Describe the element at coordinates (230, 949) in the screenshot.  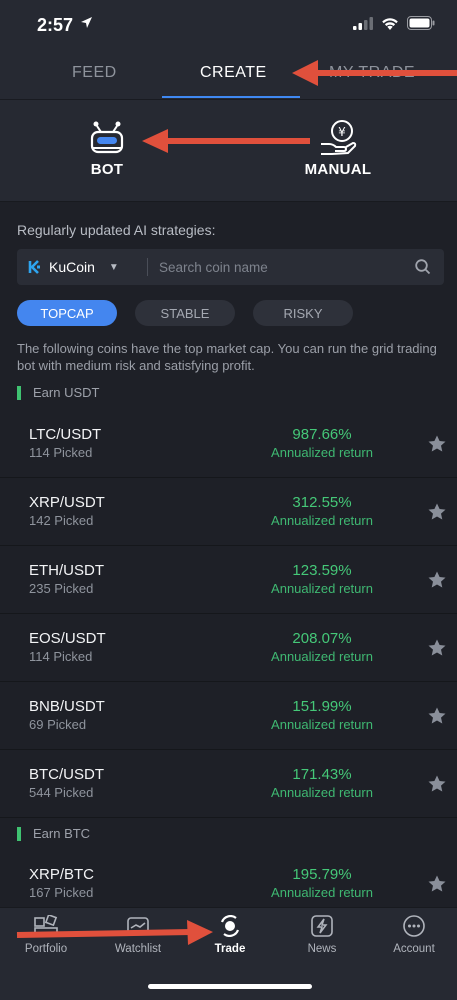
I see `nav-trade-label: Trade` at that location.